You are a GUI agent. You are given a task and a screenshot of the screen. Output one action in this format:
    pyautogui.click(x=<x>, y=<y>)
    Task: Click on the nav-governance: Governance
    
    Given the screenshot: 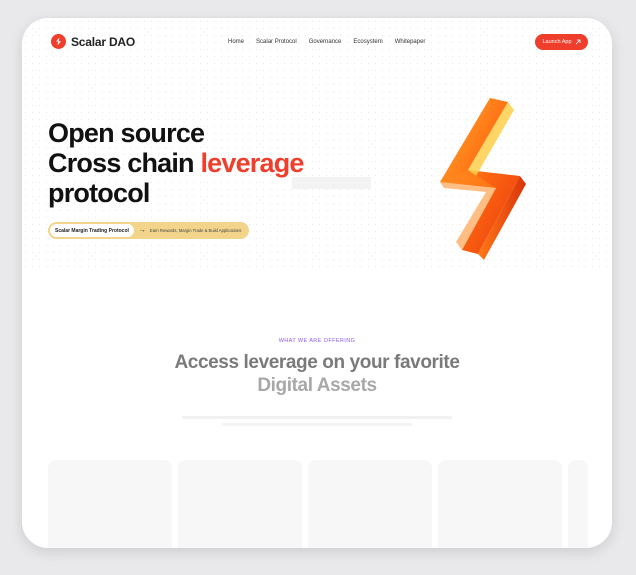 What is the action you would take?
    pyautogui.click(x=325, y=42)
    